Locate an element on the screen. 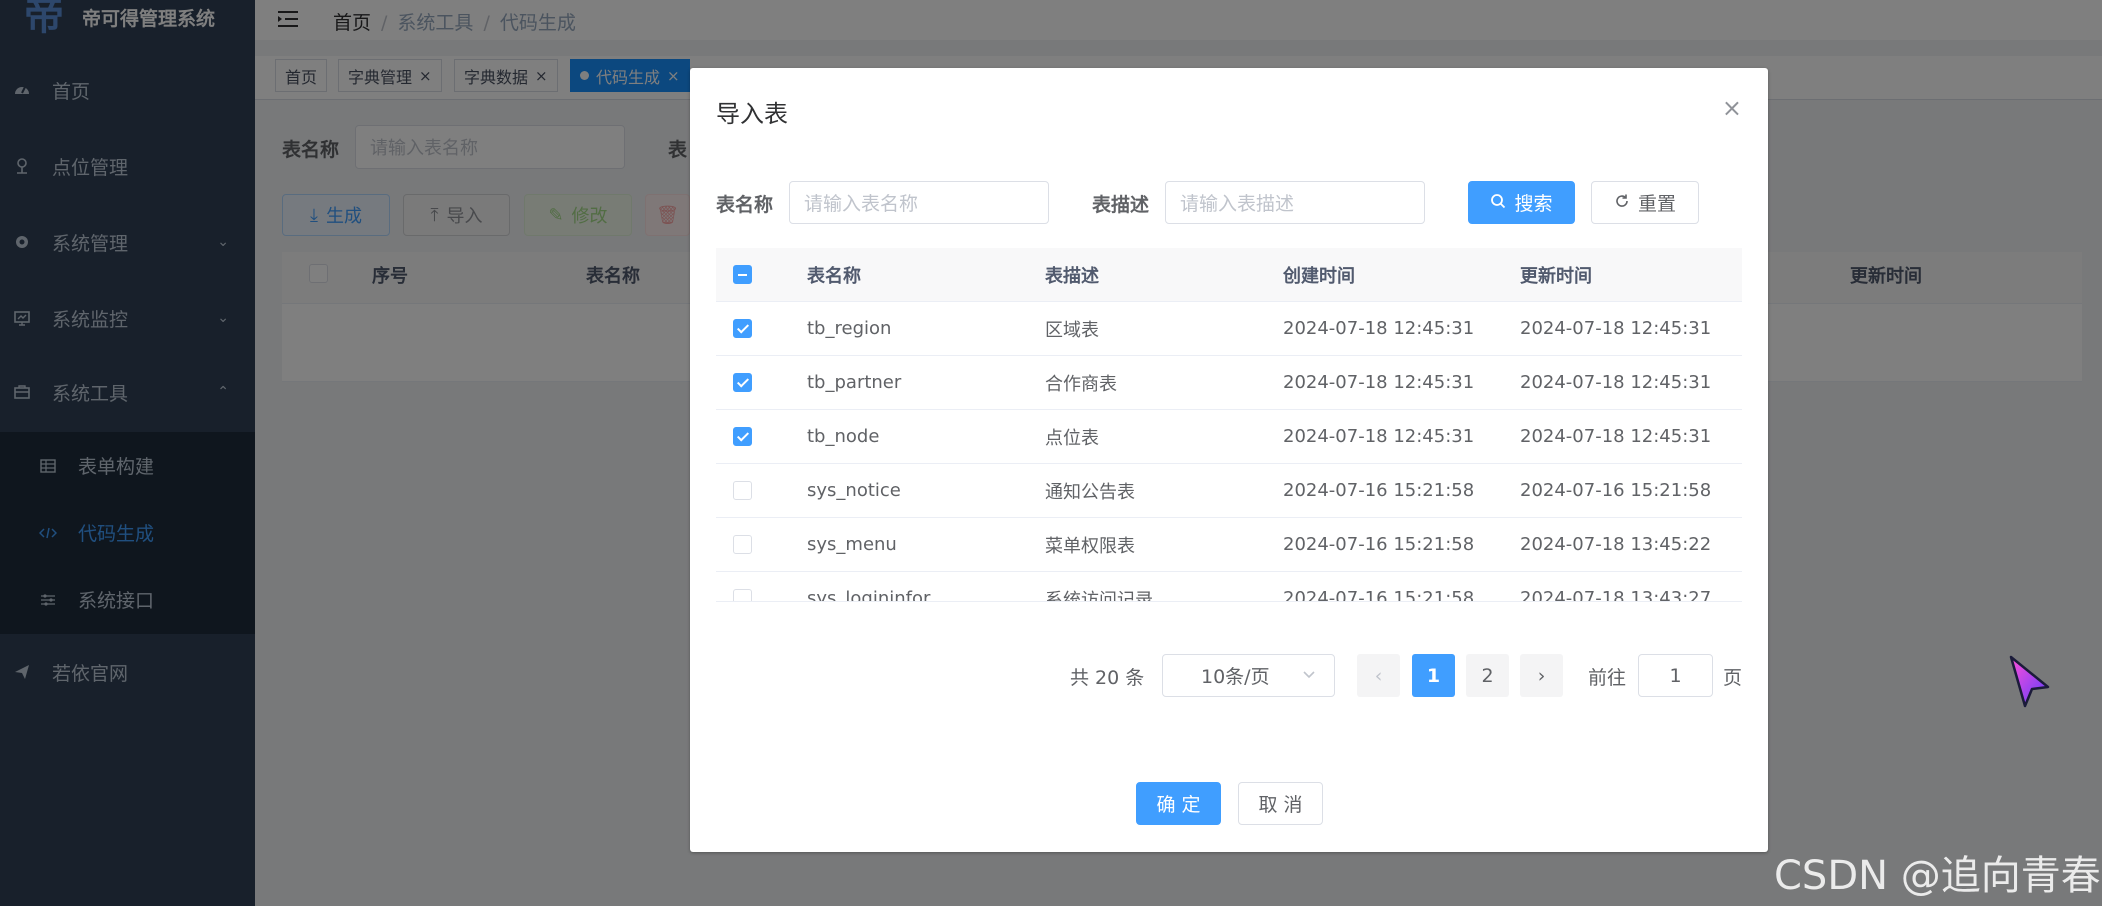  watermark: CSDN @追向青春 is located at coordinates (1937, 876).